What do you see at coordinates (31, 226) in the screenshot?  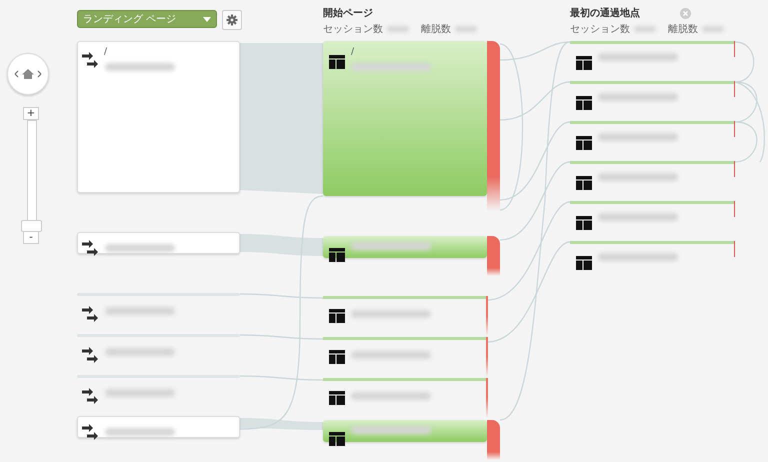 I see `zoom-slider-handle` at bounding box center [31, 226].